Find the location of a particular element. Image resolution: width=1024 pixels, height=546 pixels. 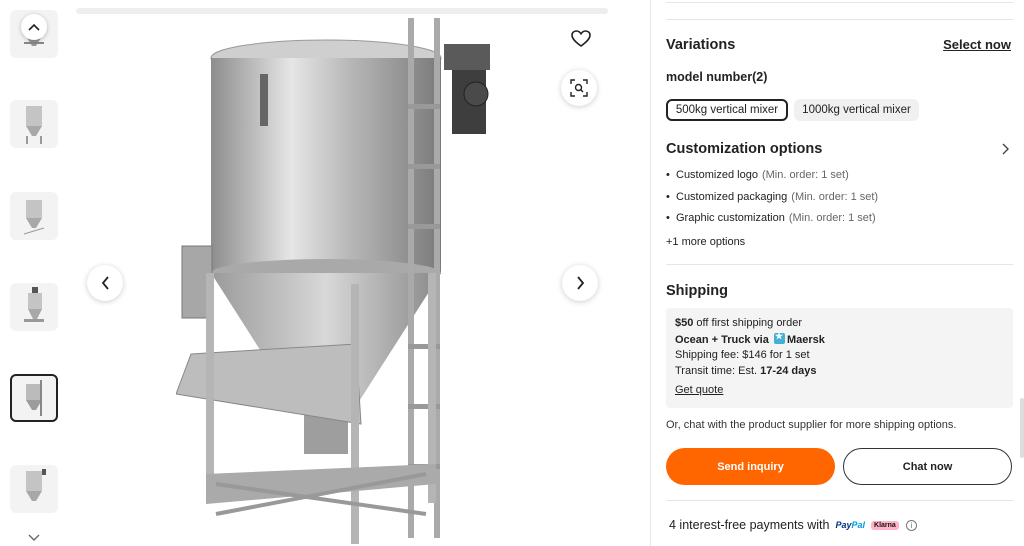

thumbnails-down-button is located at coordinates (34, 537).